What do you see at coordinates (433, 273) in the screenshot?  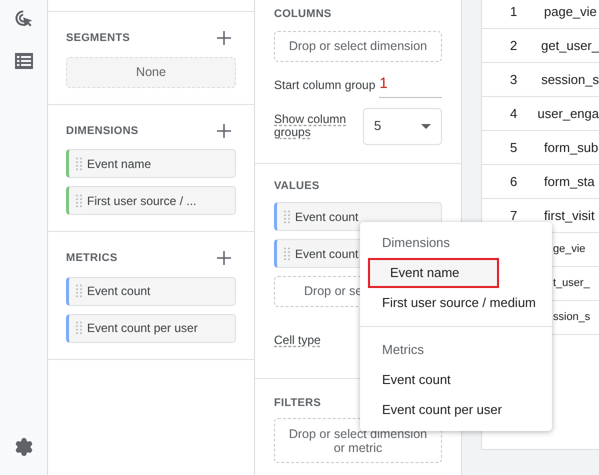 I see `menu-item: Event name` at bounding box center [433, 273].